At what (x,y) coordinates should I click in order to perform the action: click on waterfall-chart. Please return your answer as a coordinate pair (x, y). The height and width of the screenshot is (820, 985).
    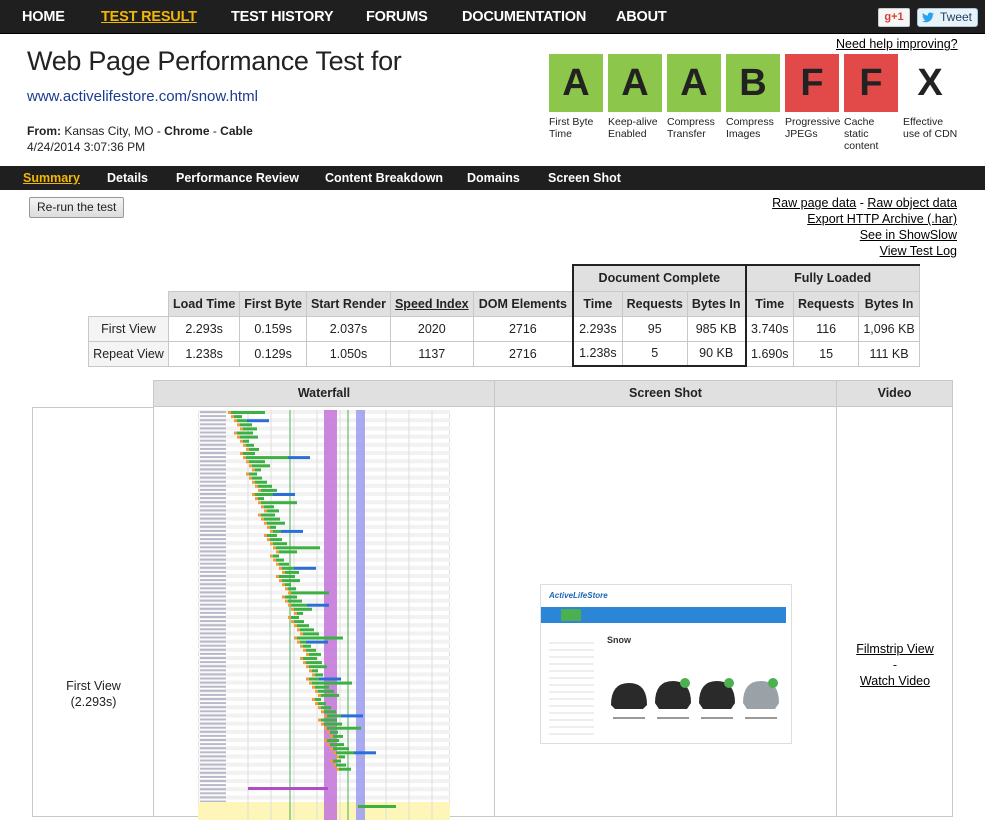
    Looking at the image, I should click on (324, 615).